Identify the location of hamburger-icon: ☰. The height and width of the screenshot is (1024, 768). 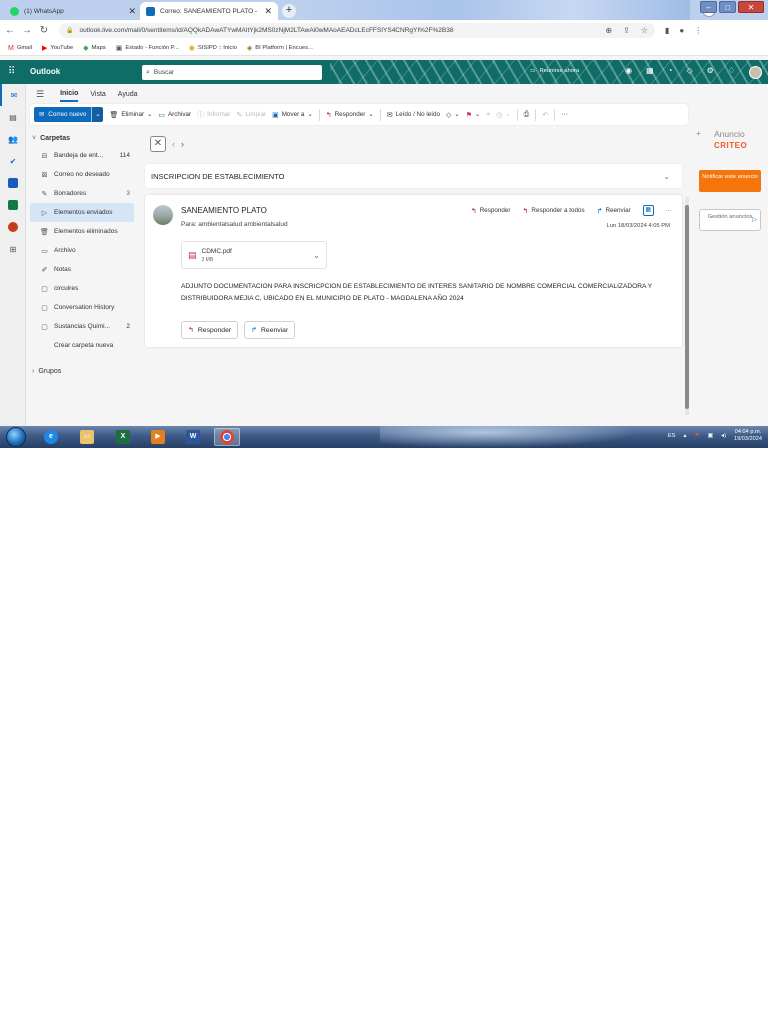
(40, 94).